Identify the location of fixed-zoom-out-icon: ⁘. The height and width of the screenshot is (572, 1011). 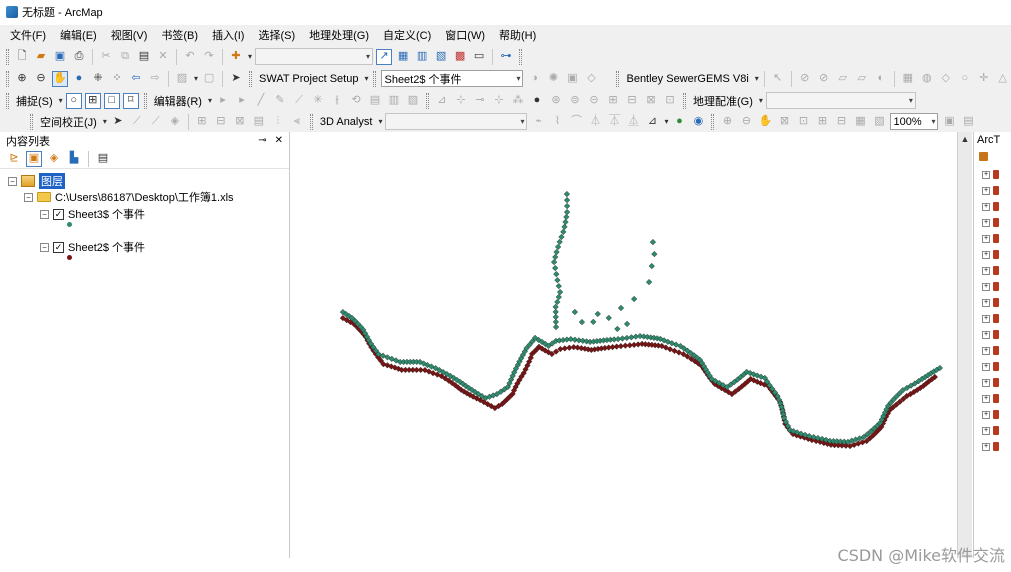
(117, 79).